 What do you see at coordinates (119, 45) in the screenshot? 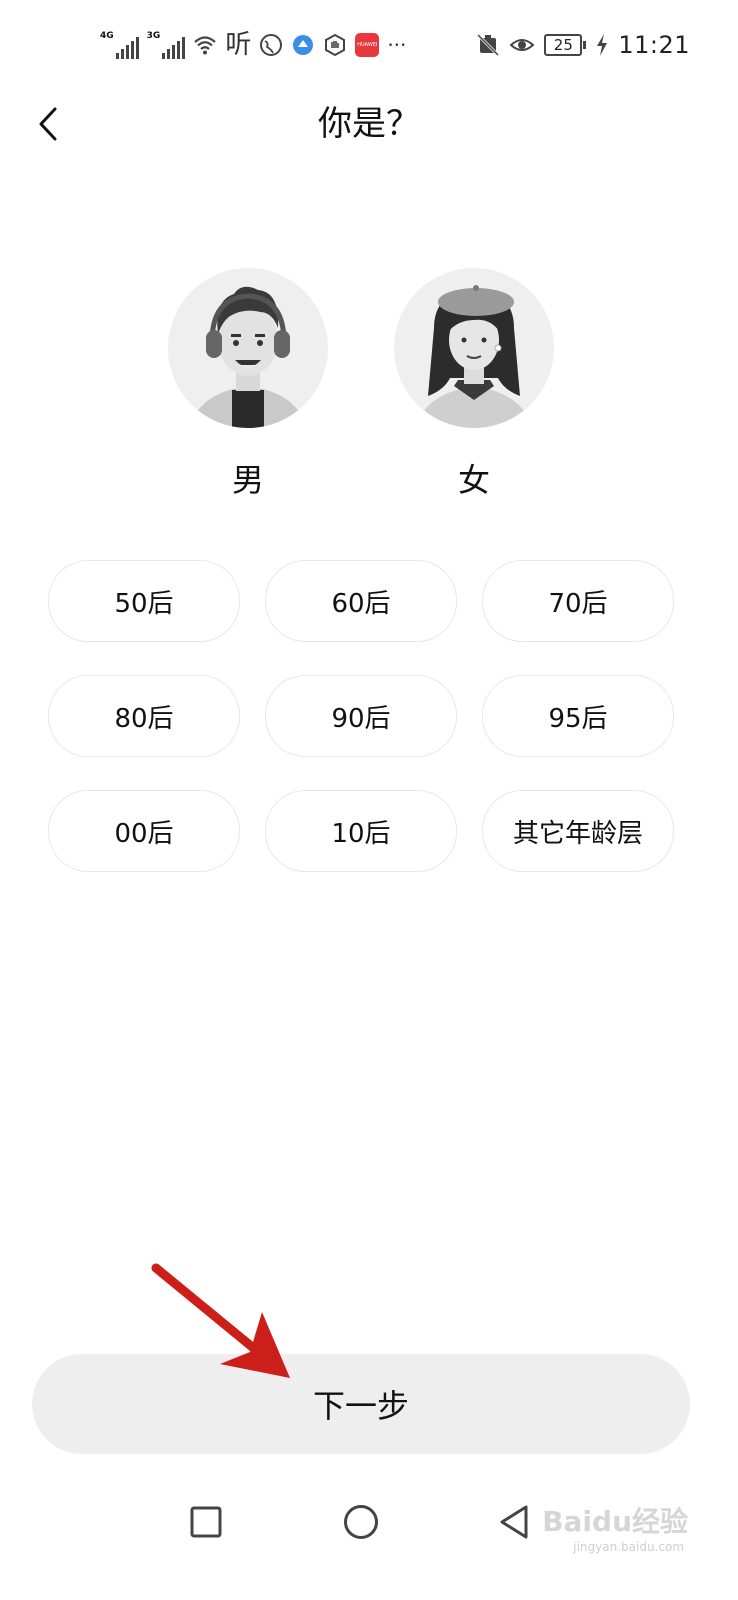
I see `signal-icon: 4G` at bounding box center [119, 45].